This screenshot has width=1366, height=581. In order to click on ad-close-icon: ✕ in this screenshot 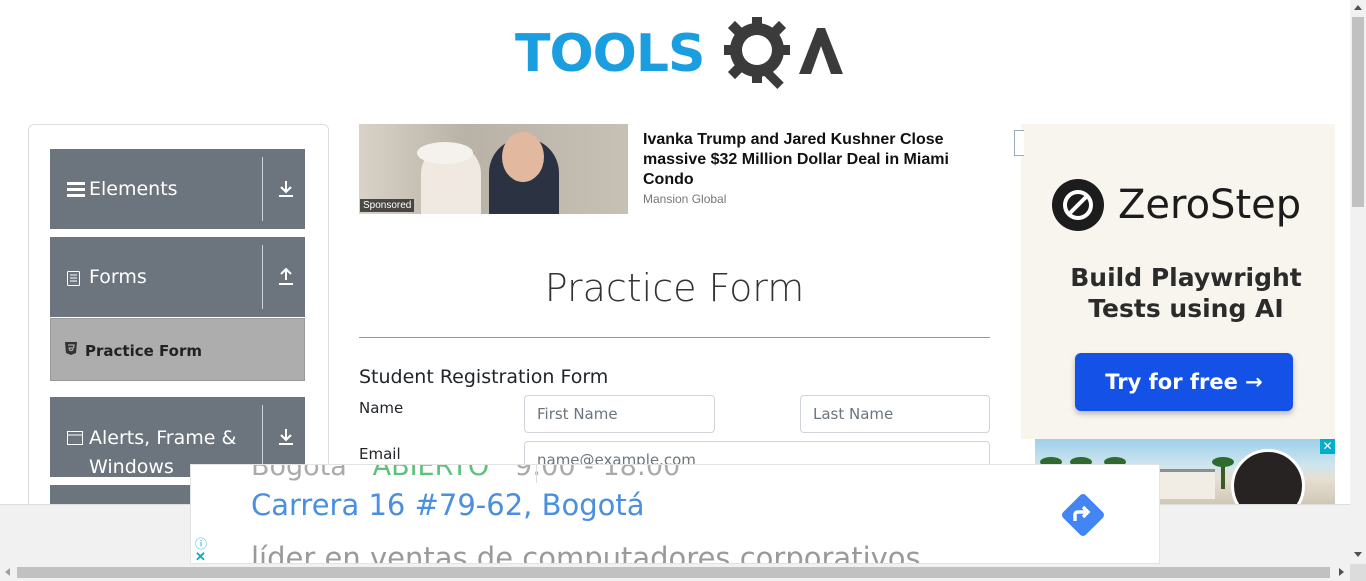, I will do `click(200, 556)`.